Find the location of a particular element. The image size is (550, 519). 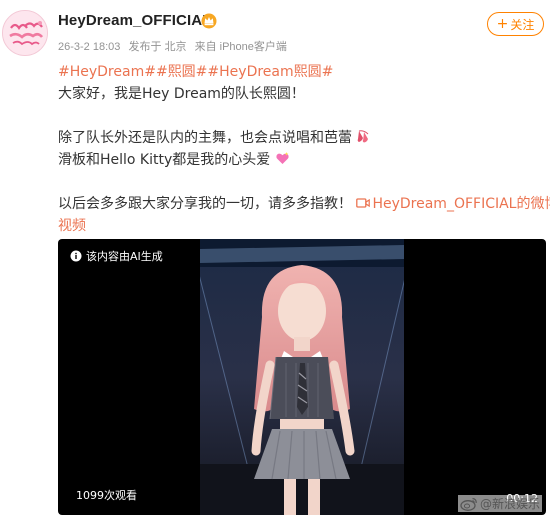

video-source-link: HeyDream_OFFICIAL的微博 is located at coordinates (453, 204).